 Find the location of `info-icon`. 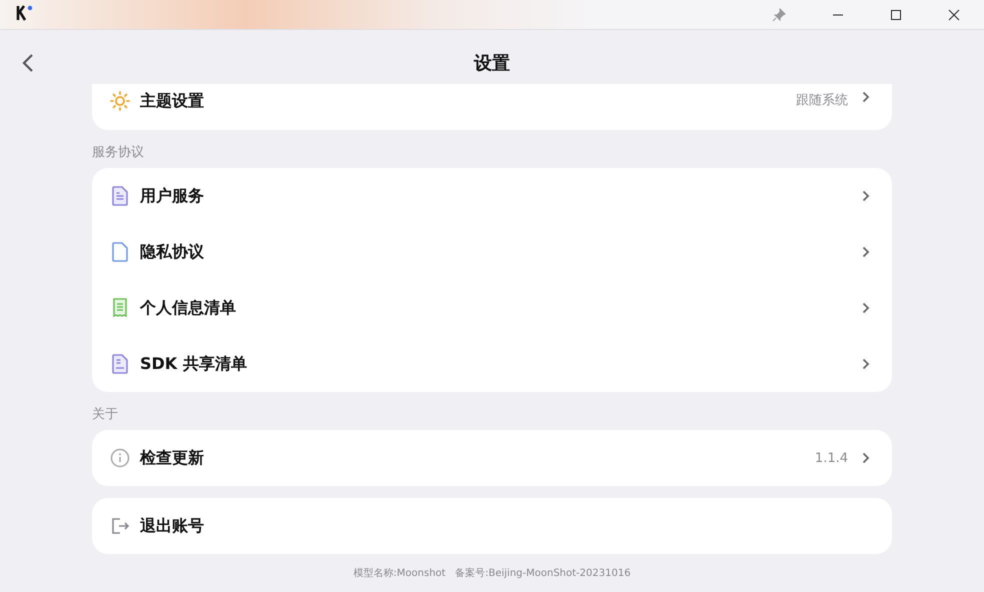

info-icon is located at coordinates (120, 458).